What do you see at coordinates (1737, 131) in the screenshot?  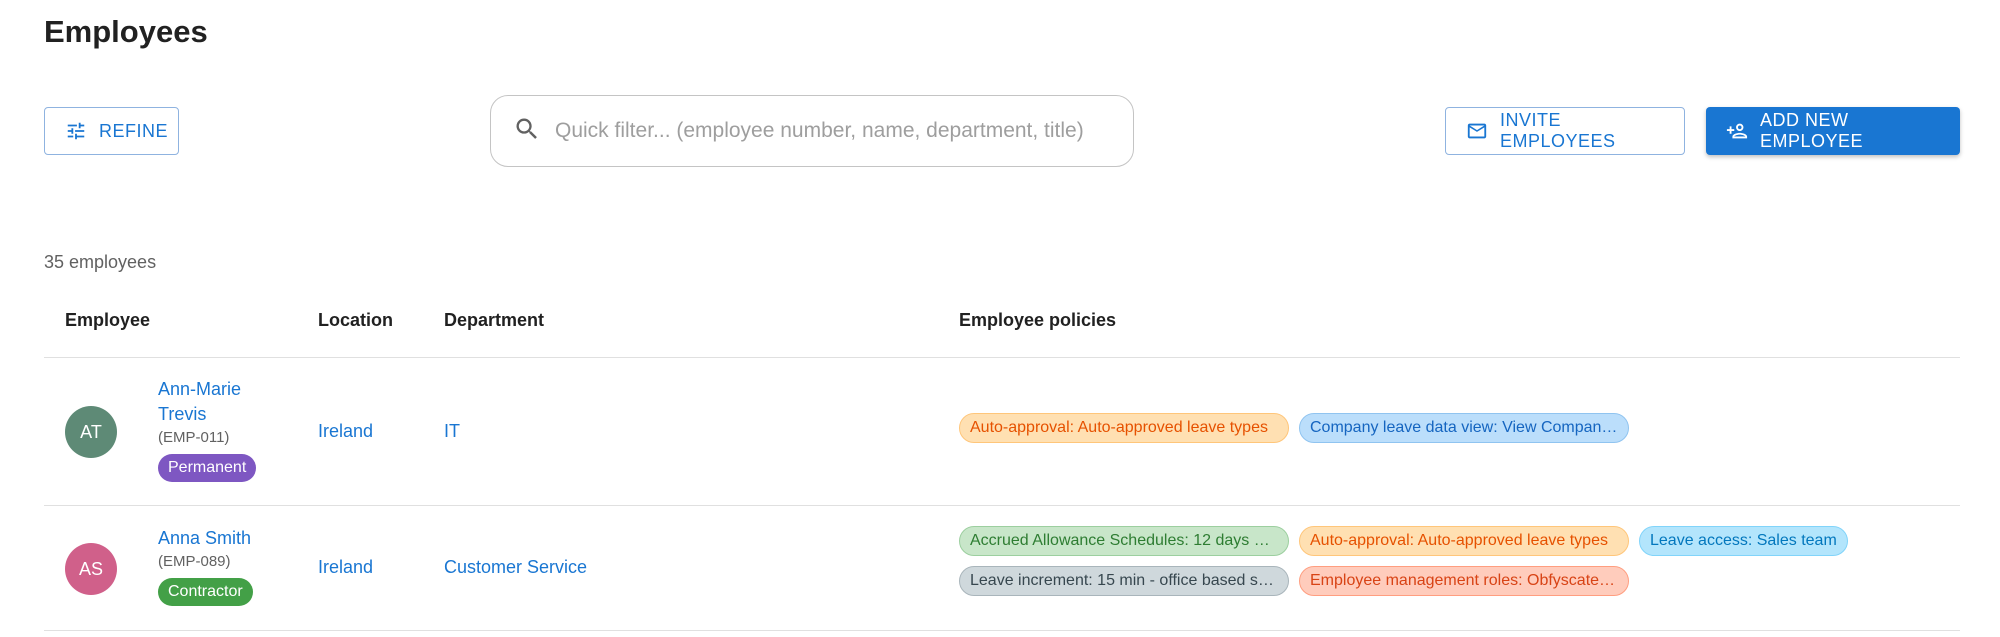 I see `person-add-icon` at bounding box center [1737, 131].